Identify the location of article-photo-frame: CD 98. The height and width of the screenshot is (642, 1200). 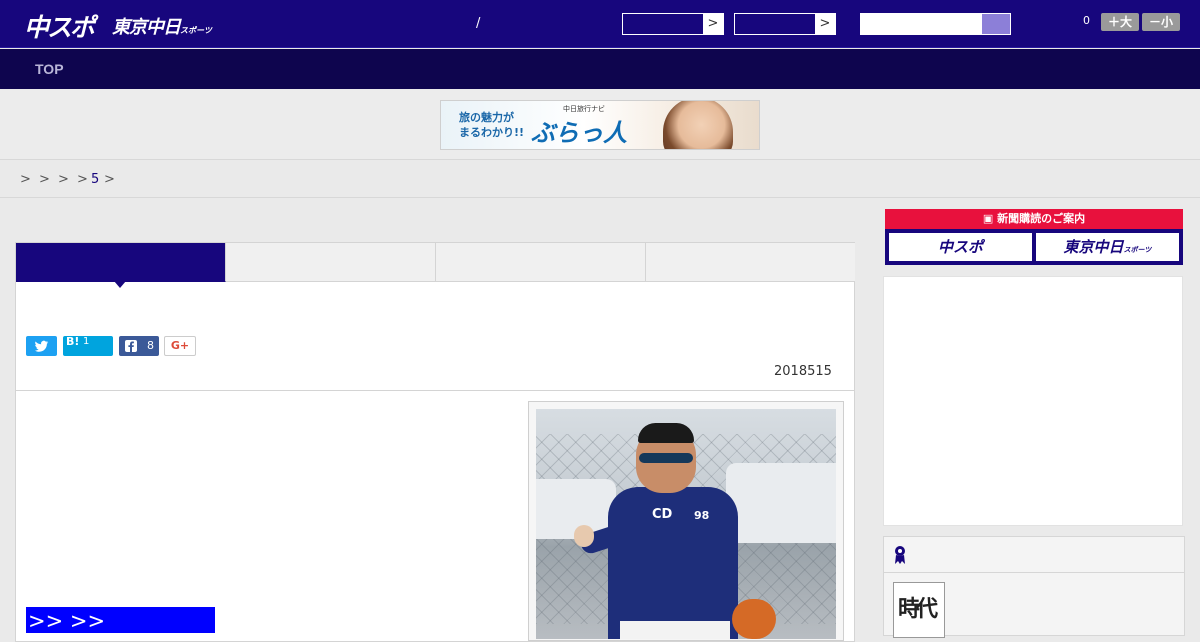
(686, 521).